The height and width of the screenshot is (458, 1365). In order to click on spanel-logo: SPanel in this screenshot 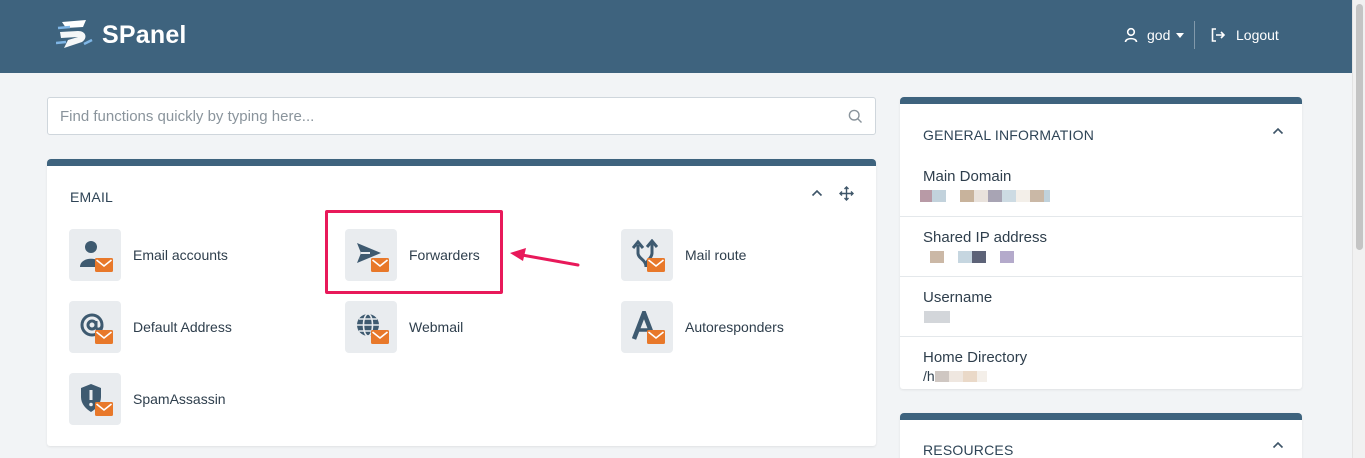, I will do `click(121, 35)`.